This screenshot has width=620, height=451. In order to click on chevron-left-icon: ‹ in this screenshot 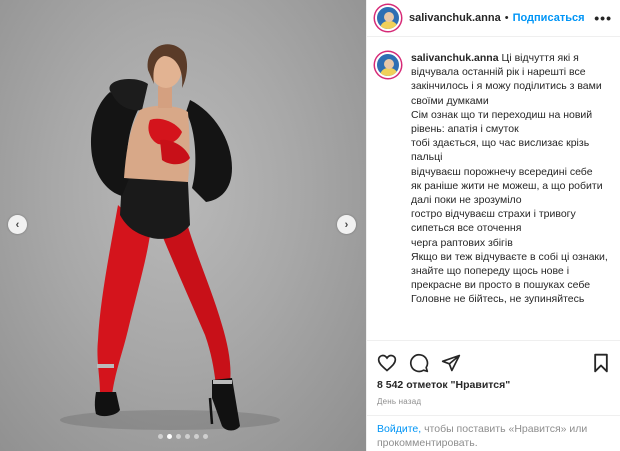, I will do `click(17, 224)`.